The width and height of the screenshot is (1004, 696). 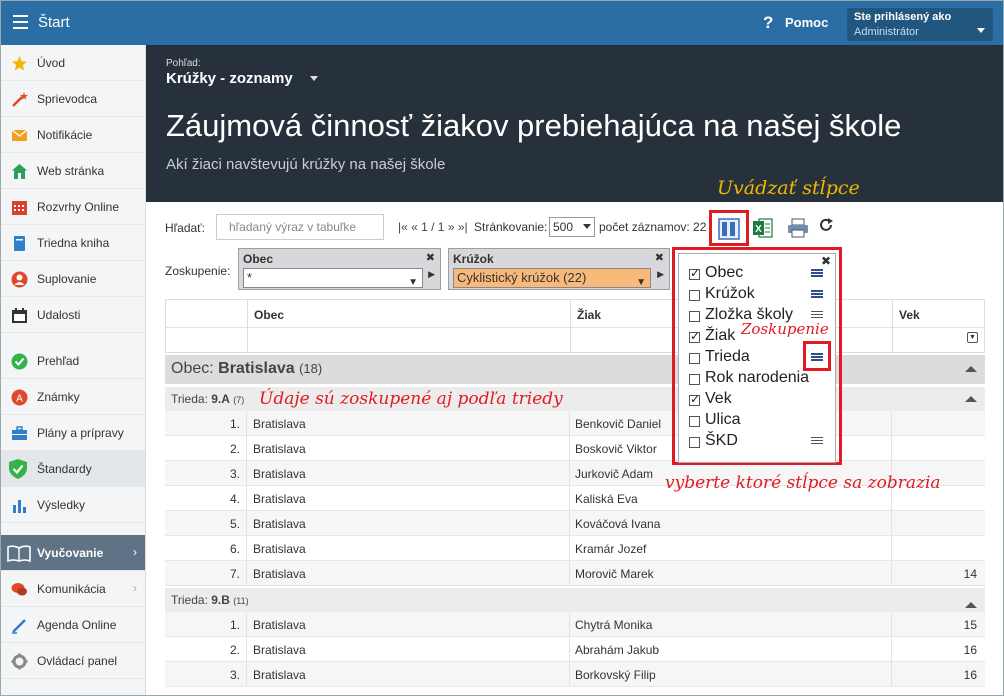 I want to click on pager-navigation: |« « 1 / 1 » »|, so click(x=433, y=227).